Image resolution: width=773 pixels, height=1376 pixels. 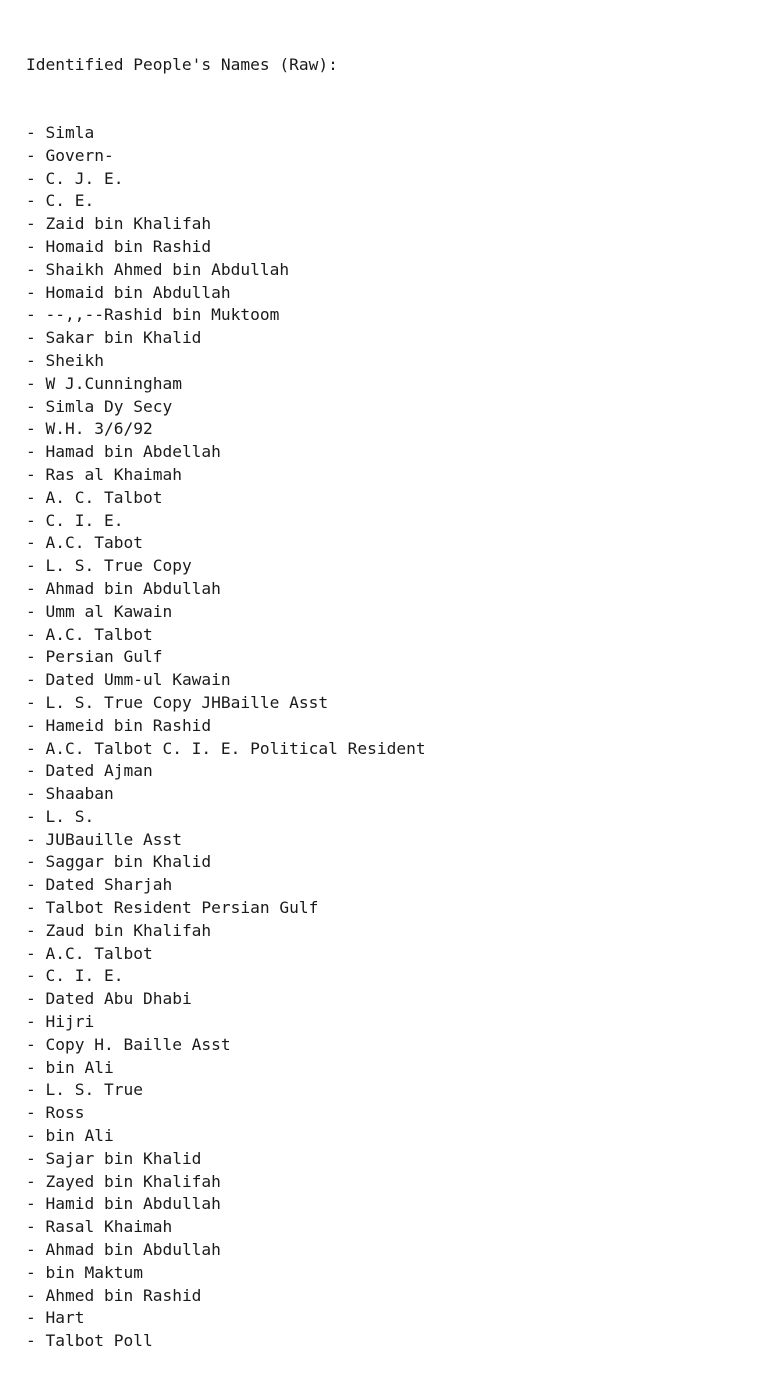 What do you see at coordinates (70, 816) in the screenshot?
I see `list-item-text: L. S.` at bounding box center [70, 816].